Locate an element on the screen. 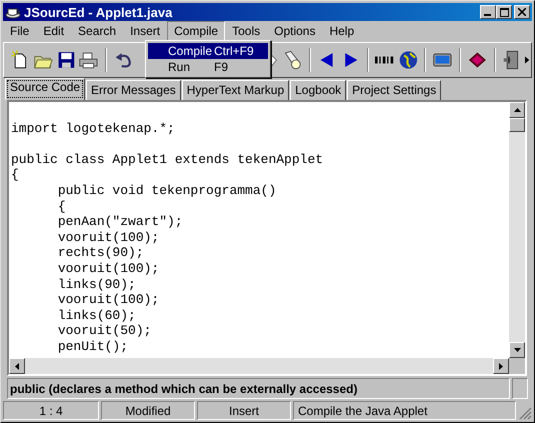  status-cell: Compile the Java Applet is located at coordinates (404, 410).